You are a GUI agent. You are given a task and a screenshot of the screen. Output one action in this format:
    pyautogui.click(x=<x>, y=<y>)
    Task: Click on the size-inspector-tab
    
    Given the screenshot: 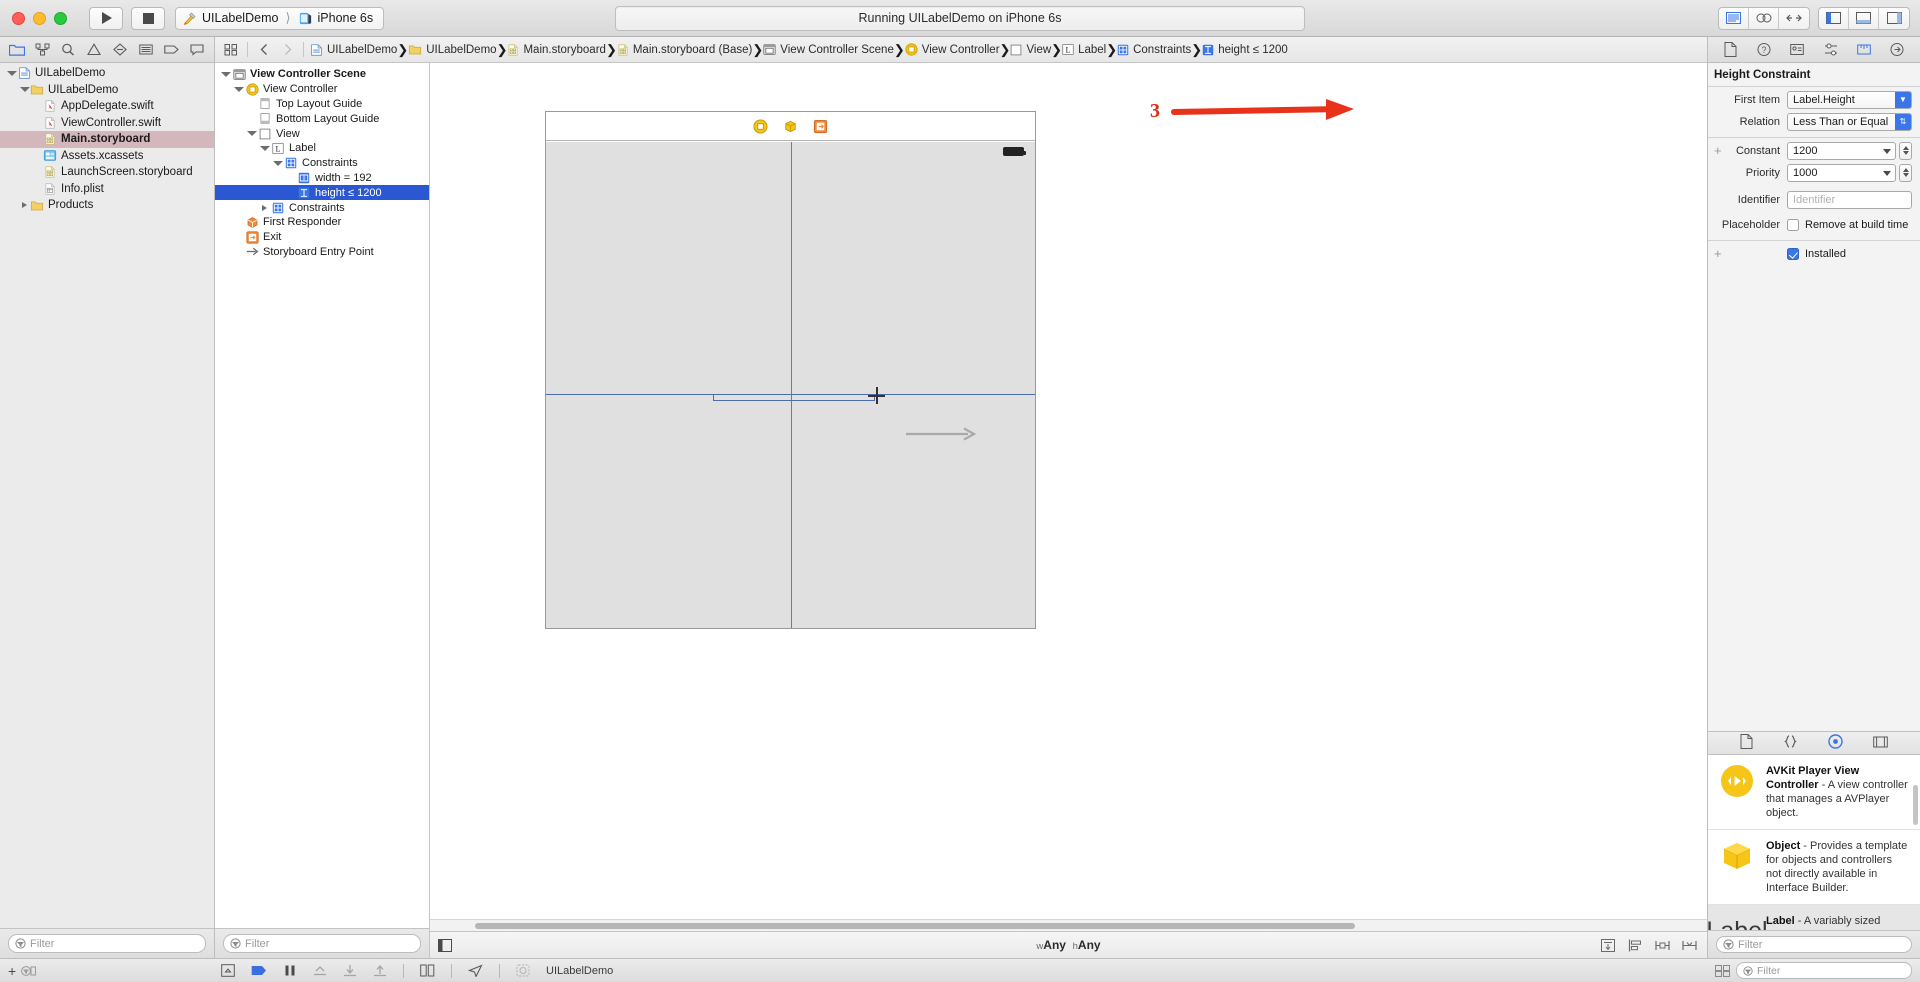 What is the action you would take?
    pyautogui.click(x=1864, y=50)
    